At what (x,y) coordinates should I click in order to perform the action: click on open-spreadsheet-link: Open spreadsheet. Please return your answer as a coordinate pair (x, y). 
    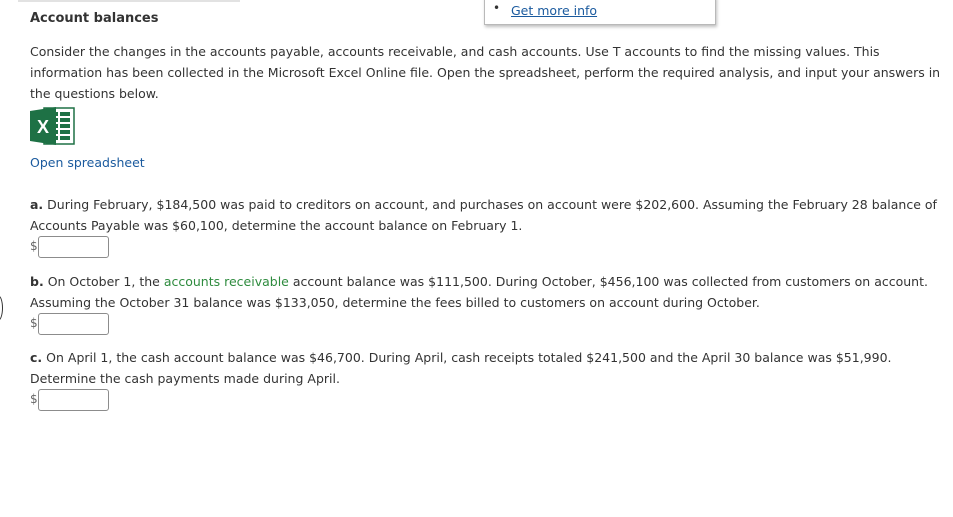
    Looking at the image, I should click on (87, 162).